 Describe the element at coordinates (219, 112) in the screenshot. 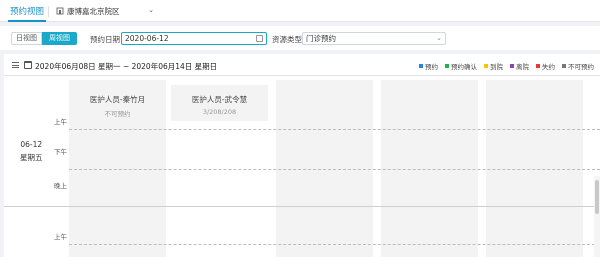

I see `staff-availability: 3/208/208` at that location.